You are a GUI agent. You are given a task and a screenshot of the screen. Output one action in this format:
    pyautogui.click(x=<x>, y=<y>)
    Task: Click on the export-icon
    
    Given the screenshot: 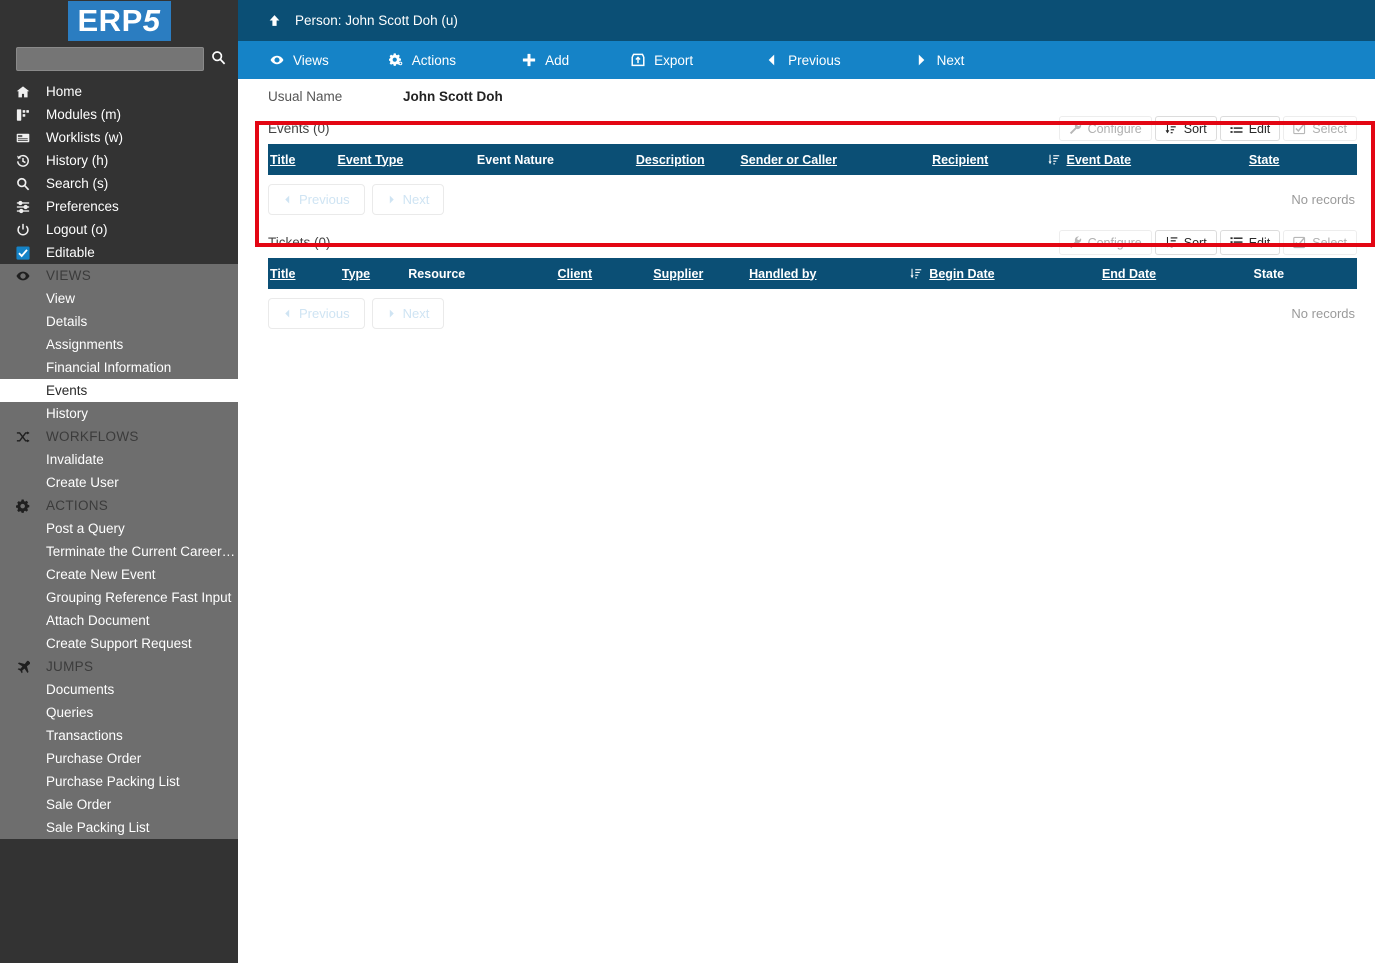 What is the action you would take?
    pyautogui.click(x=638, y=60)
    